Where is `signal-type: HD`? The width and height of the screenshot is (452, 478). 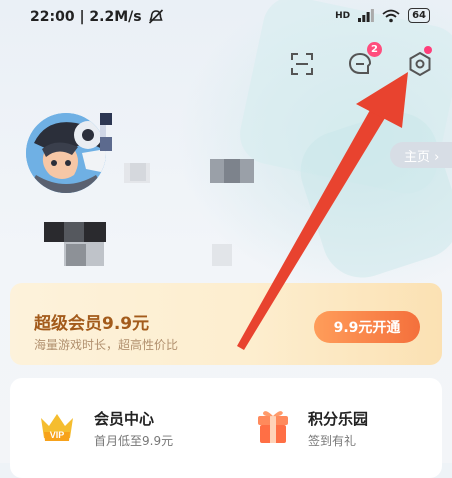 signal-type: HD is located at coordinates (343, 15).